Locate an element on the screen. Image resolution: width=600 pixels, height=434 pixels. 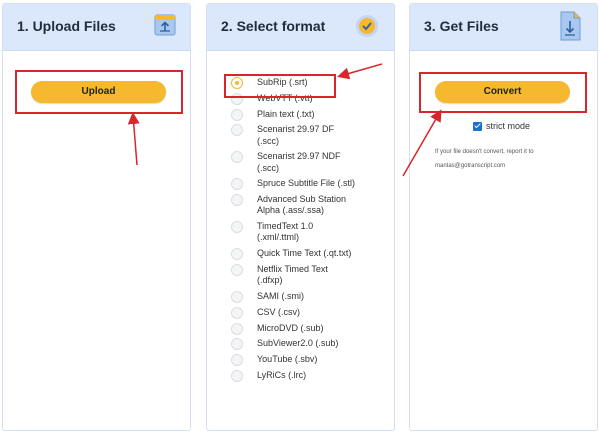
format-option-label: LyRiCs (.lrc) is located at coordinates (282, 374).